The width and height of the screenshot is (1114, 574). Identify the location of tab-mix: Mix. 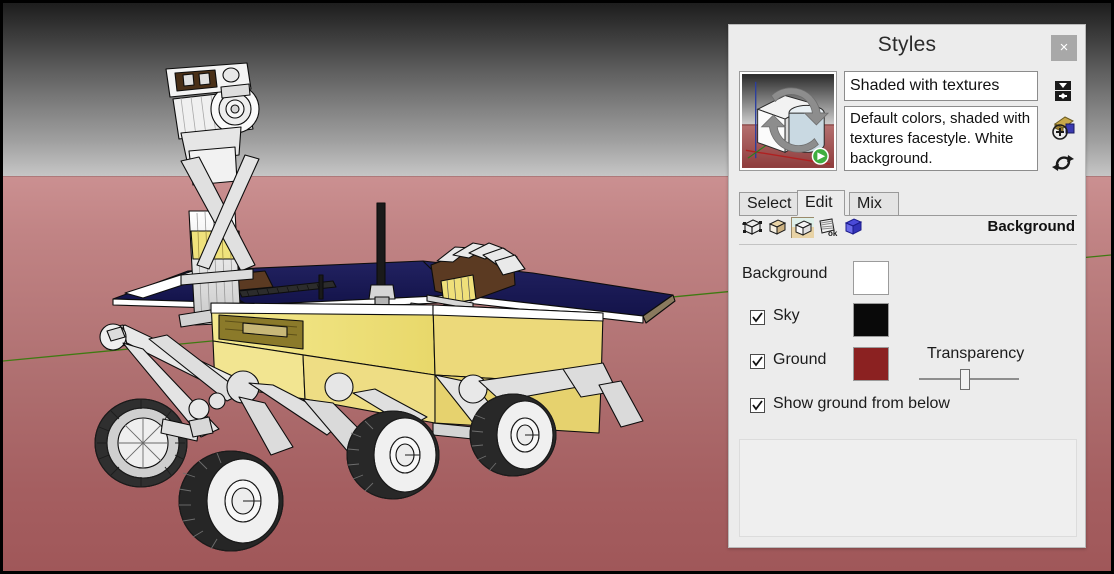
(874, 204).